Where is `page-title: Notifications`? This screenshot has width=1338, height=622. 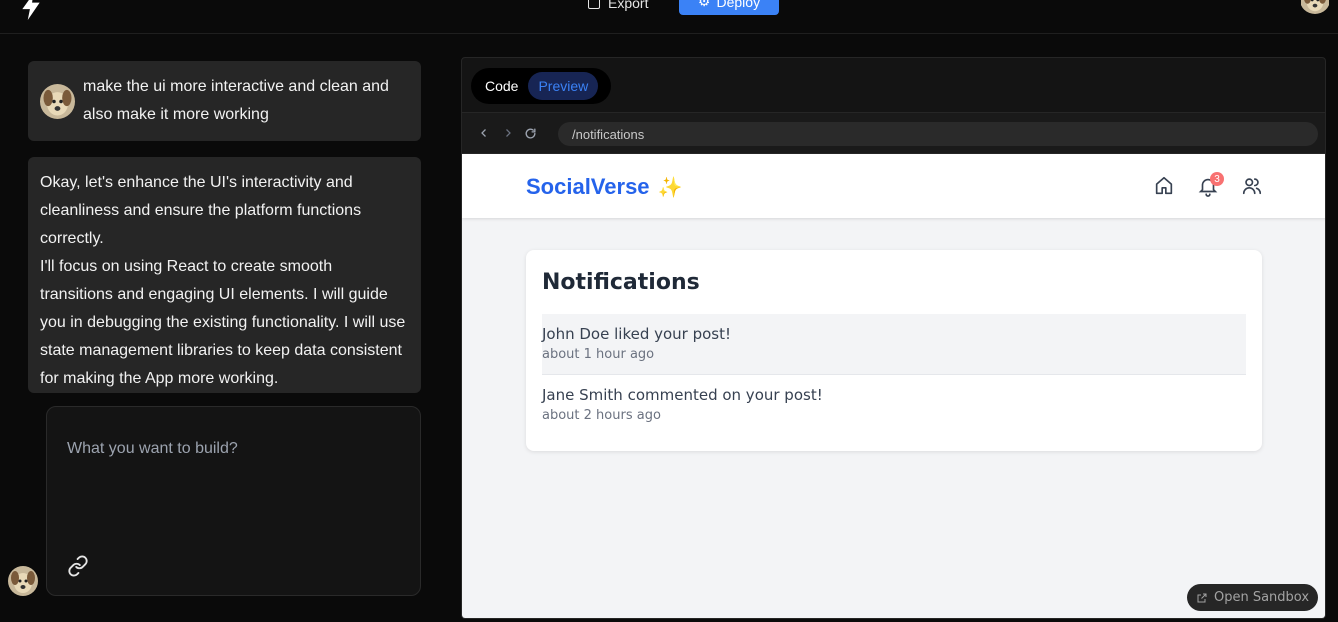
page-title: Notifications is located at coordinates (621, 282).